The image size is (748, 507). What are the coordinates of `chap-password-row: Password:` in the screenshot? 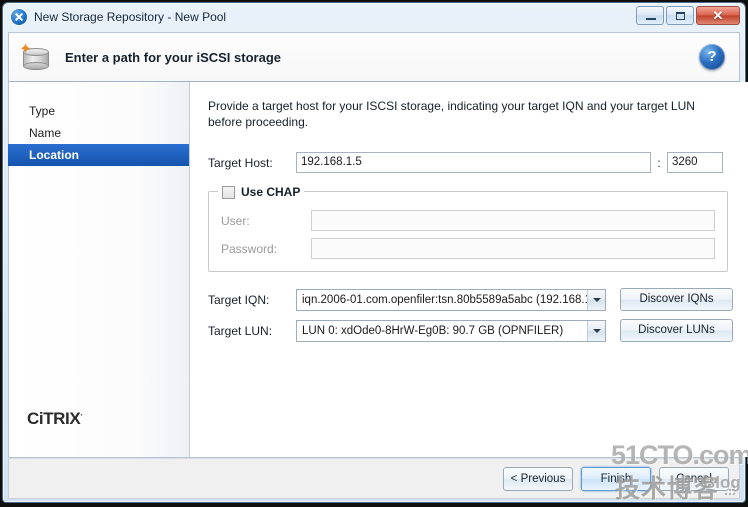 It's located at (468, 248).